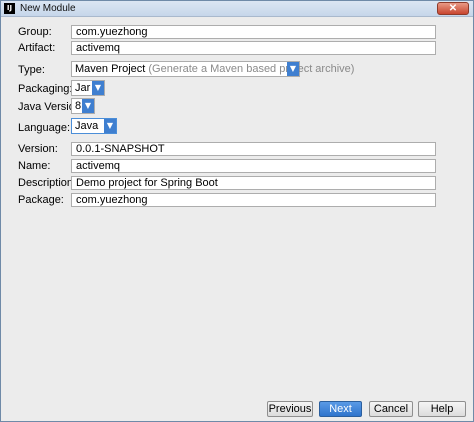  Describe the element at coordinates (290, 409) in the screenshot. I see `previous-button: Previous` at that location.